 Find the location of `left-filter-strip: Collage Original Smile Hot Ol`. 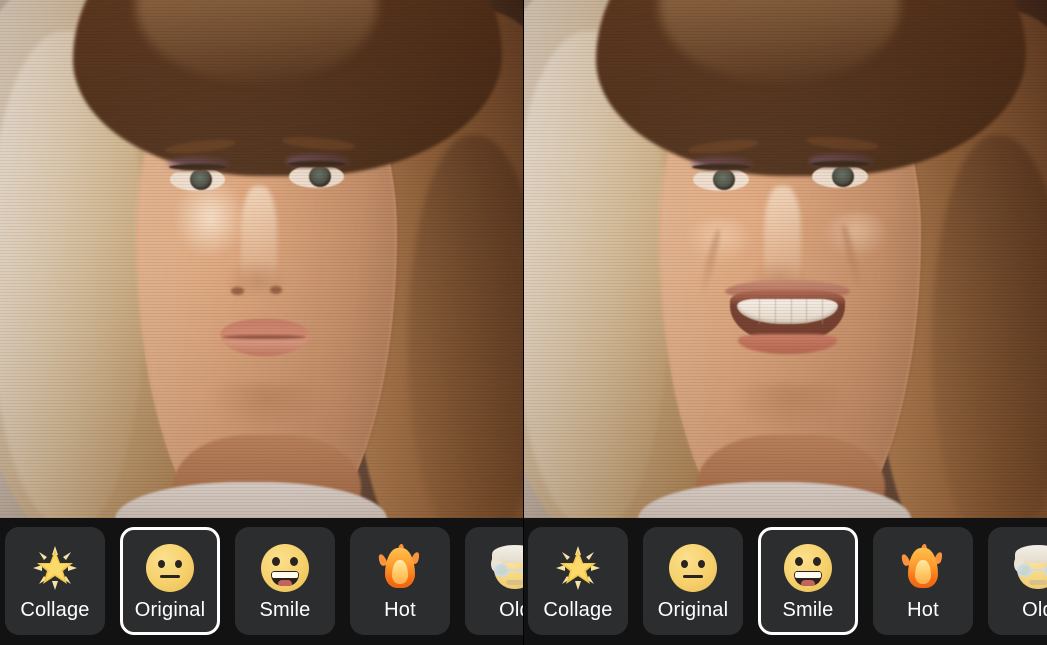

left-filter-strip: Collage Original Smile Hot Ol is located at coordinates (261, 581).